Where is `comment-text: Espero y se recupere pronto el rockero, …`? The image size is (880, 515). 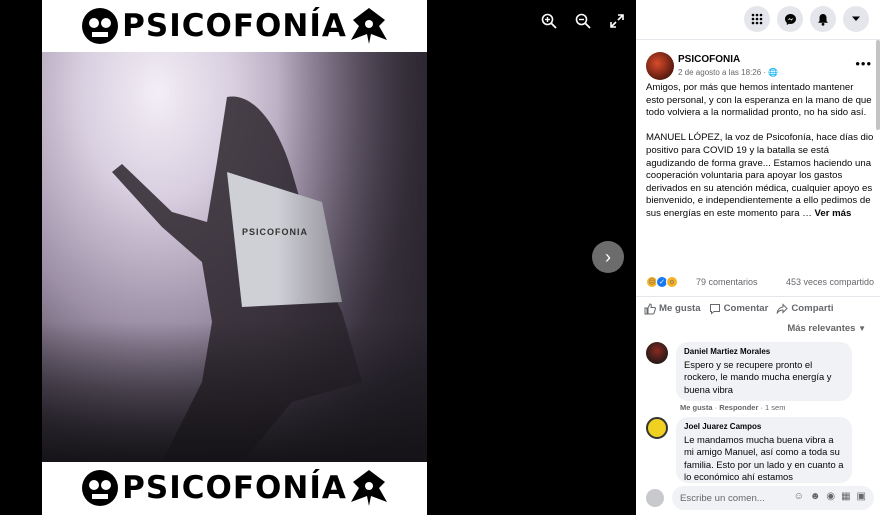 comment-text: Espero y se recupere pronto el rockero, … is located at coordinates (758, 377).